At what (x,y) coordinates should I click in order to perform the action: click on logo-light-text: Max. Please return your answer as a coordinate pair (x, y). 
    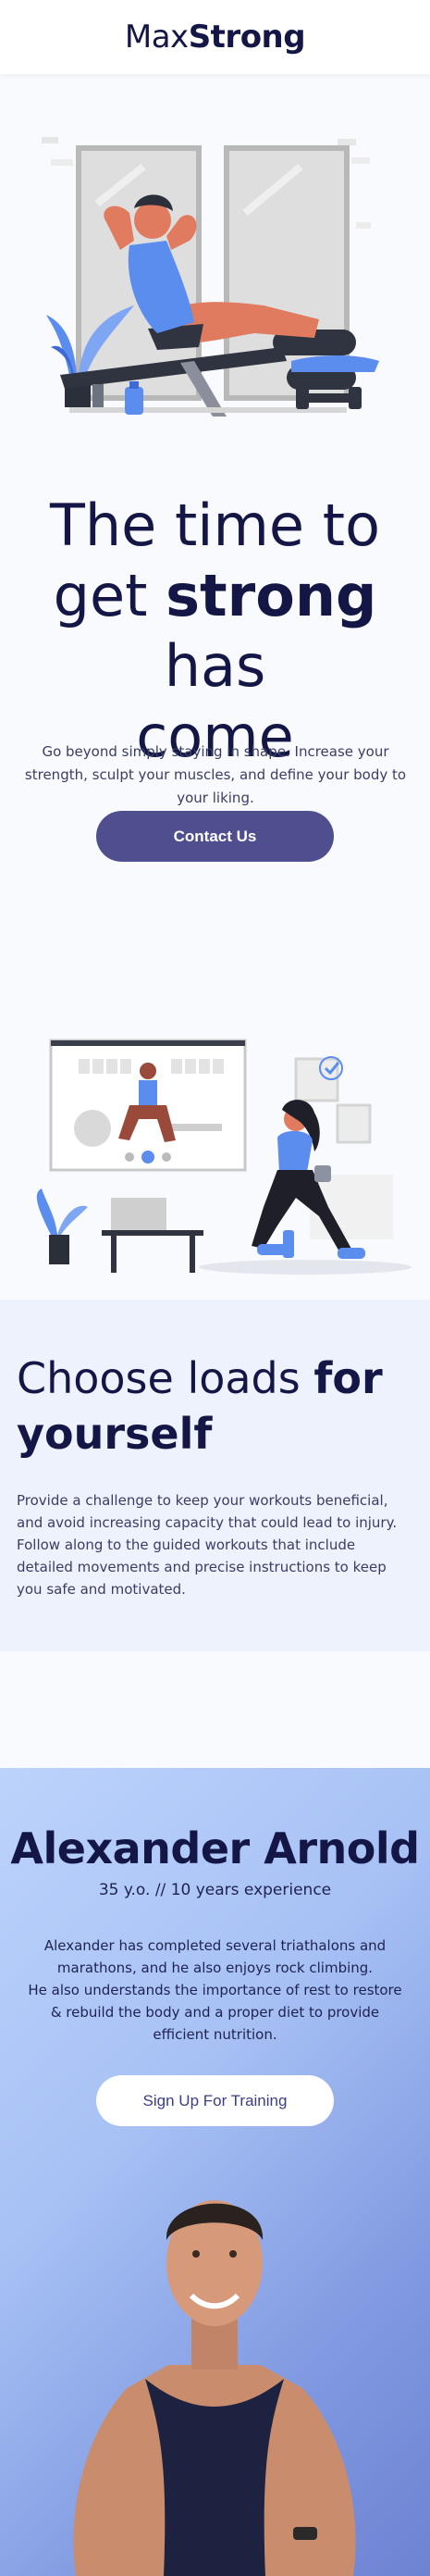
    Looking at the image, I should click on (156, 37).